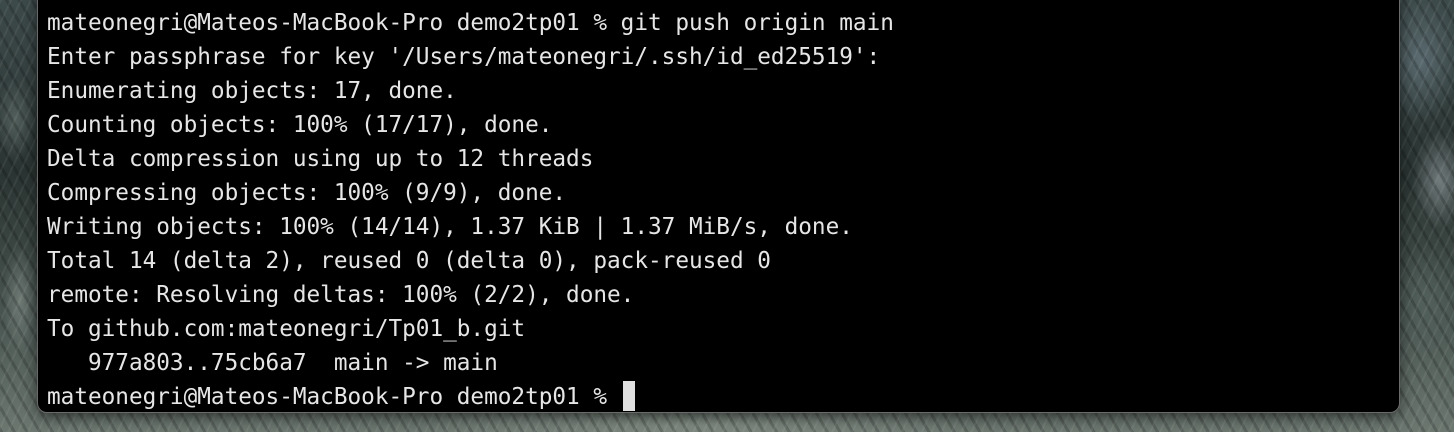 The height and width of the screenshot is (432, 1454). What do you see at coordinates (286, 329) in the screenshot?
I see `terminal-line-destination: To github.com:mateonegri/Tp01_b.git` at bounding box center [286, 329].